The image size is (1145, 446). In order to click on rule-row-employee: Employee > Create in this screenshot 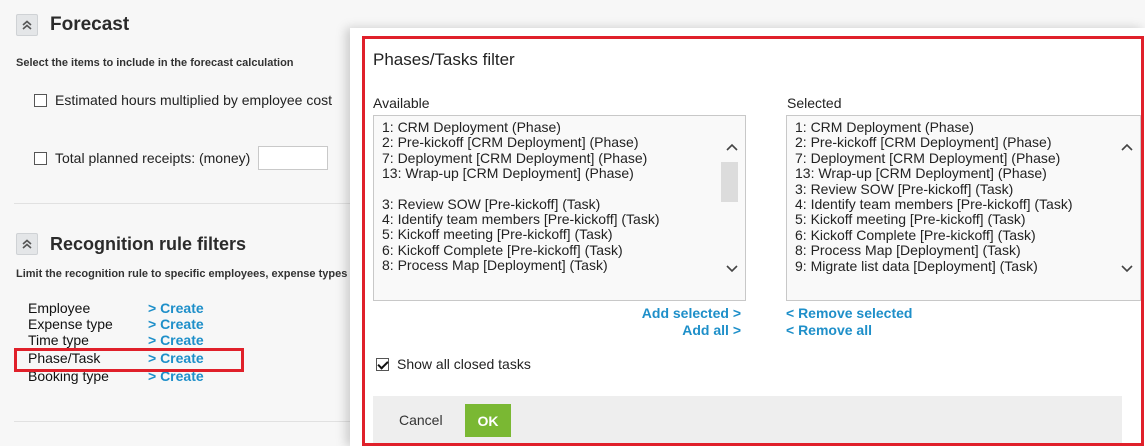, I will do `click(116, 308)`.